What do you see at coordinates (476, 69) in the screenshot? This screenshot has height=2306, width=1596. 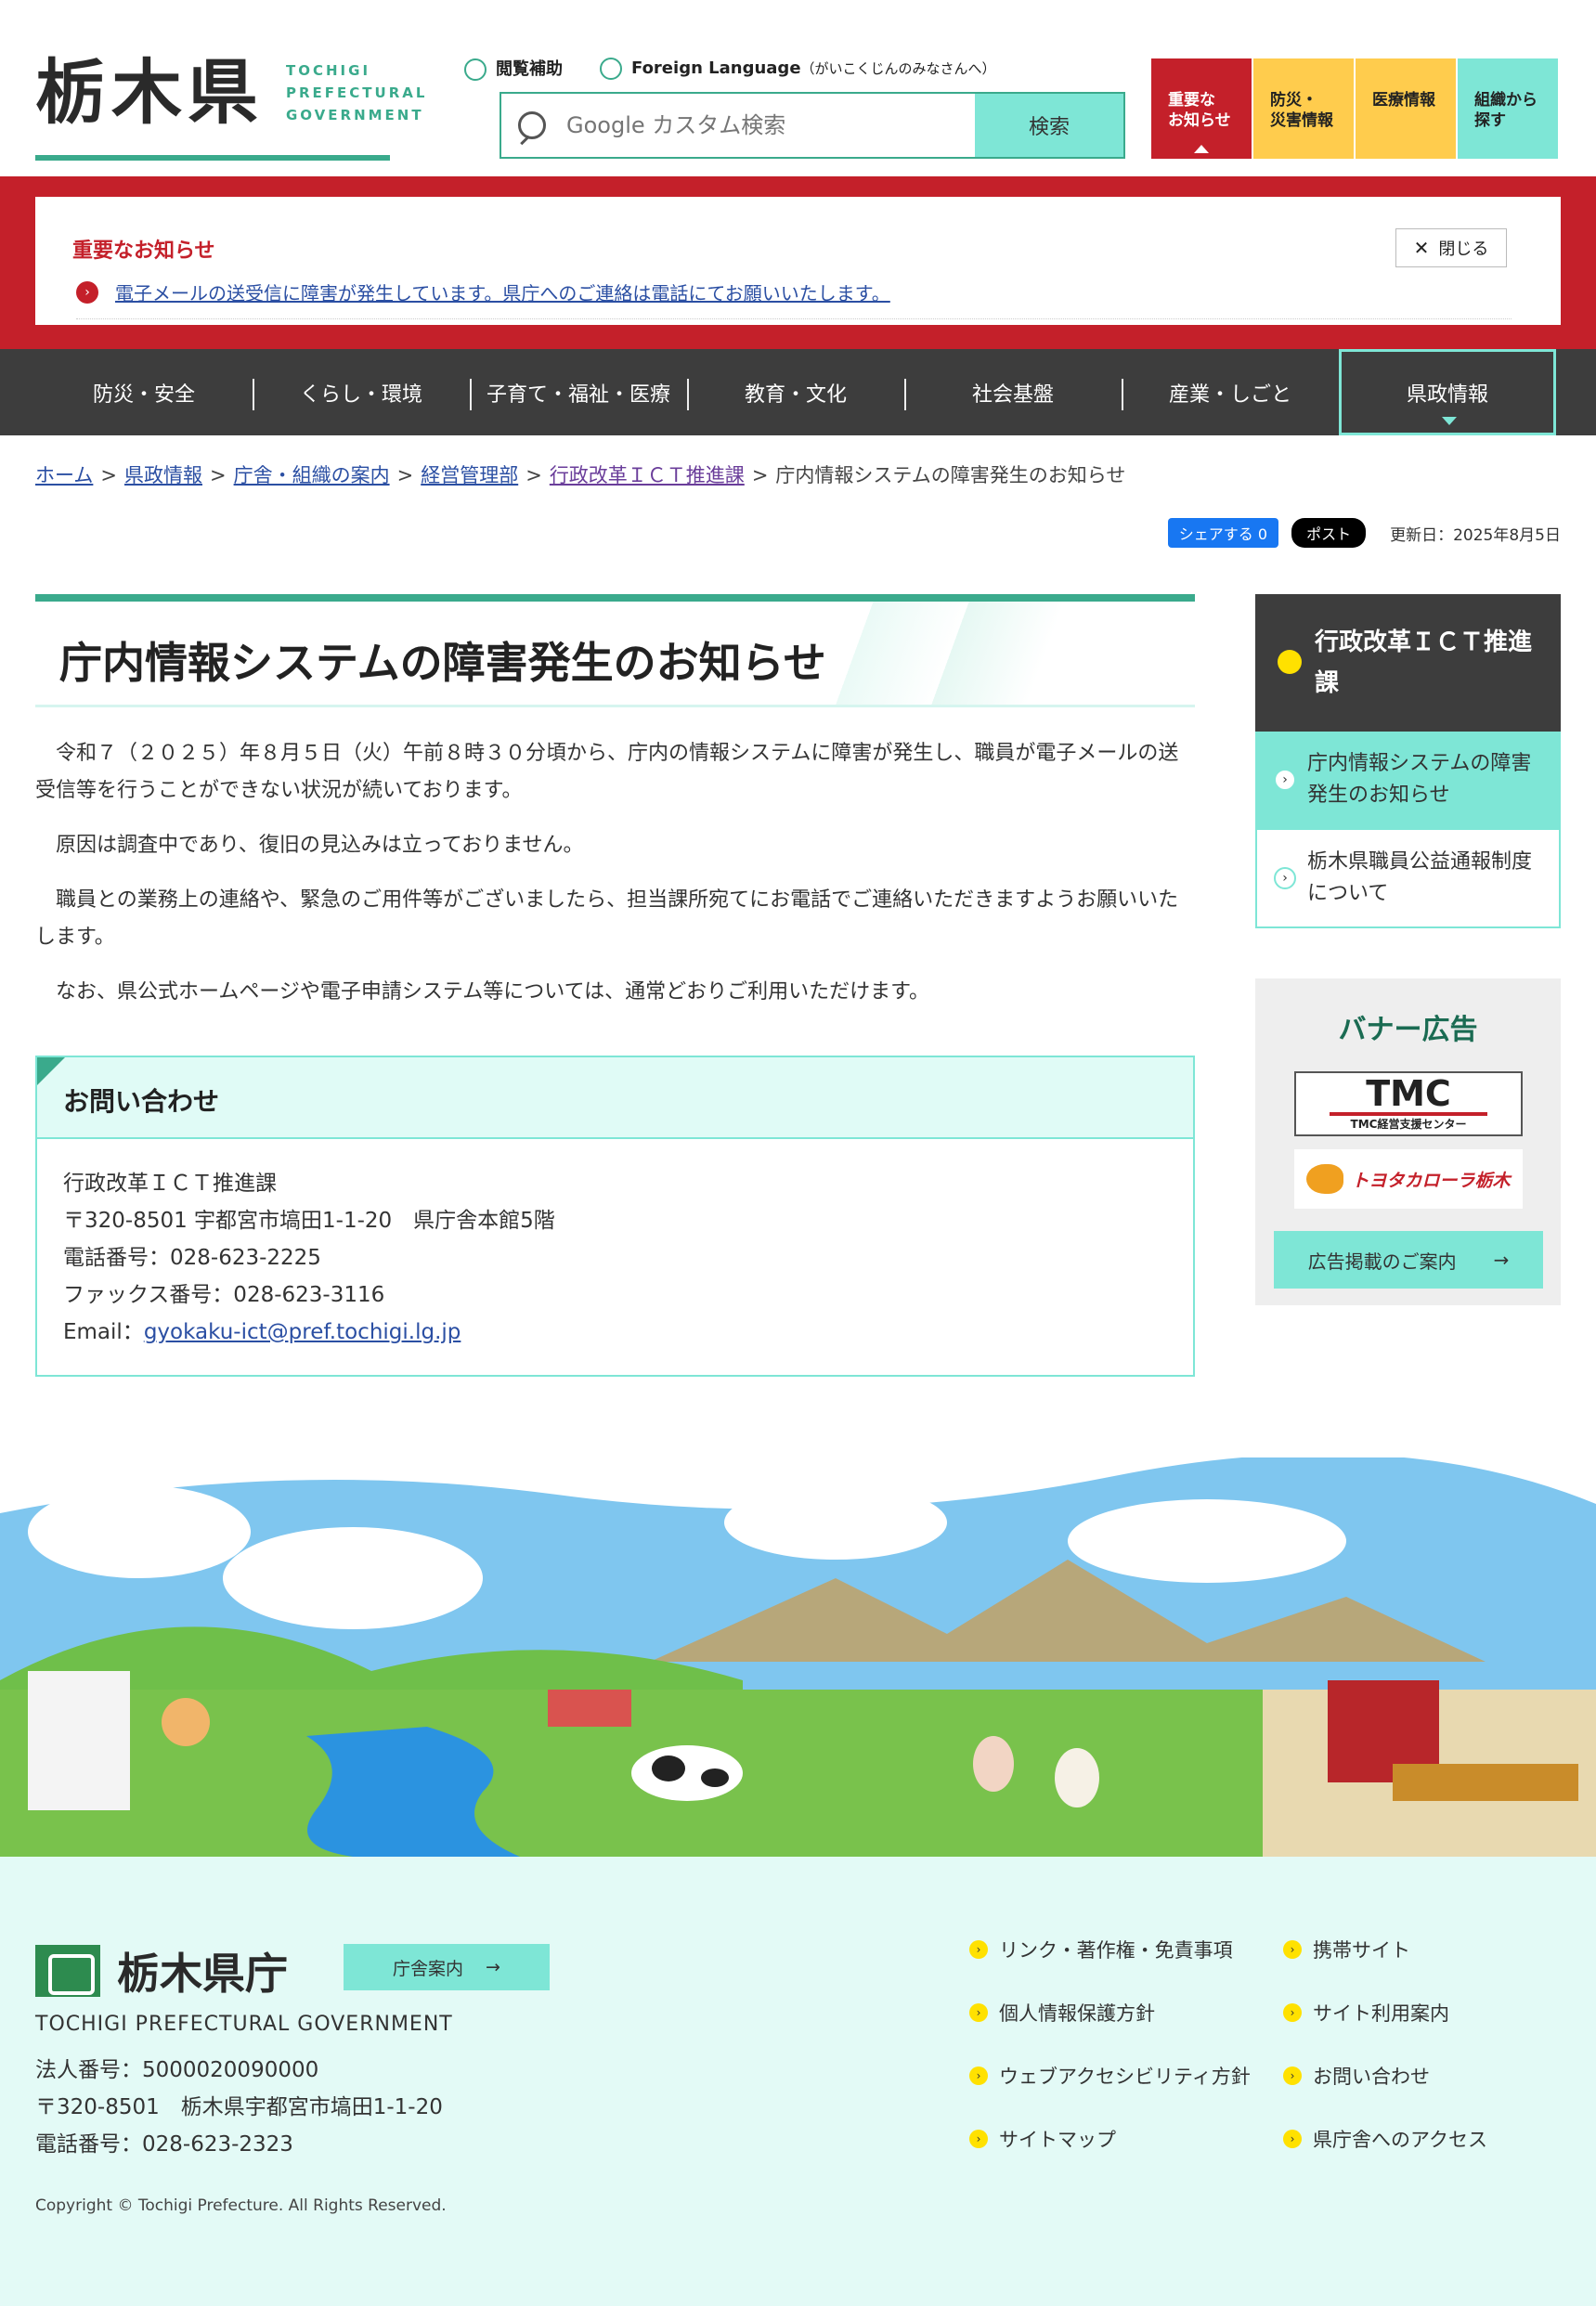 I see `gear-icon` at bounding box center [476, 69].